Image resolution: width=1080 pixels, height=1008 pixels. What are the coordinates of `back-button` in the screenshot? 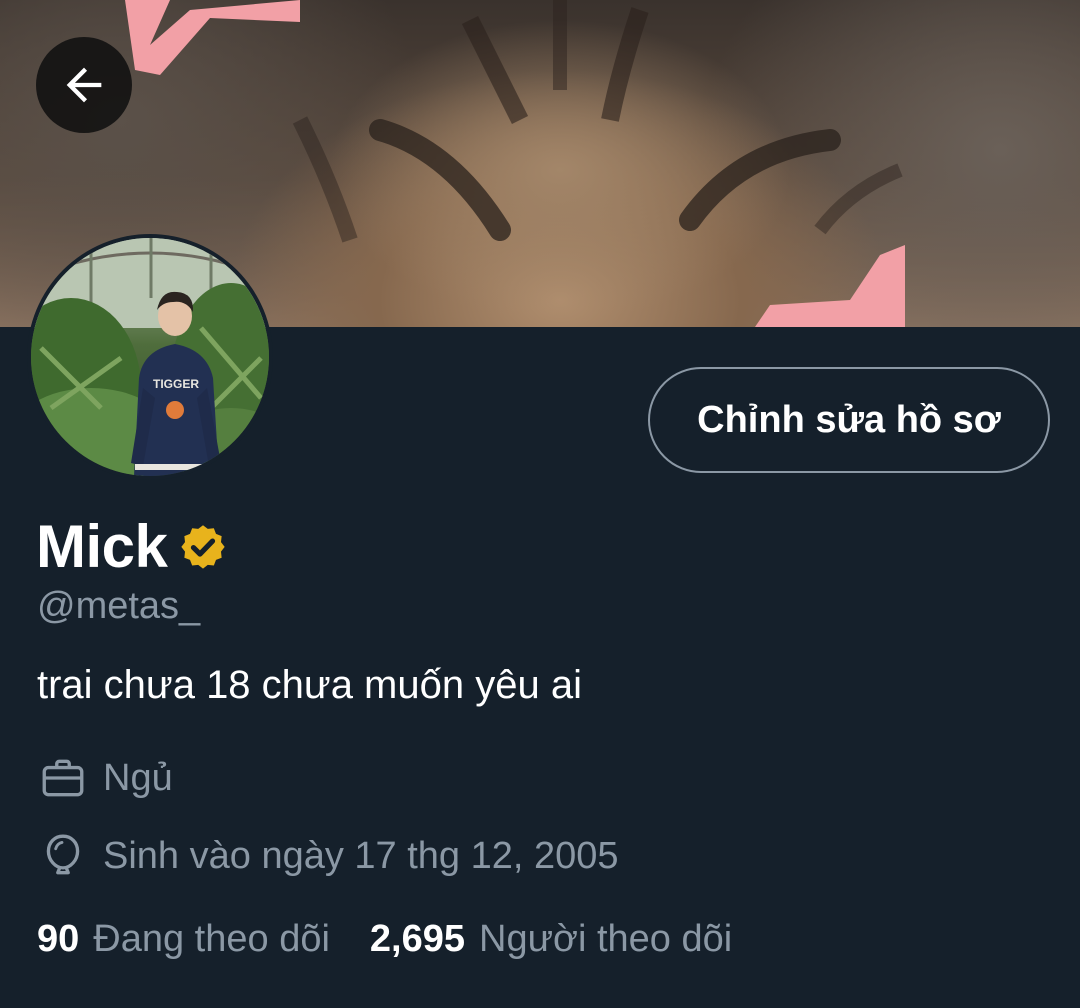 It's located at (84, 85).